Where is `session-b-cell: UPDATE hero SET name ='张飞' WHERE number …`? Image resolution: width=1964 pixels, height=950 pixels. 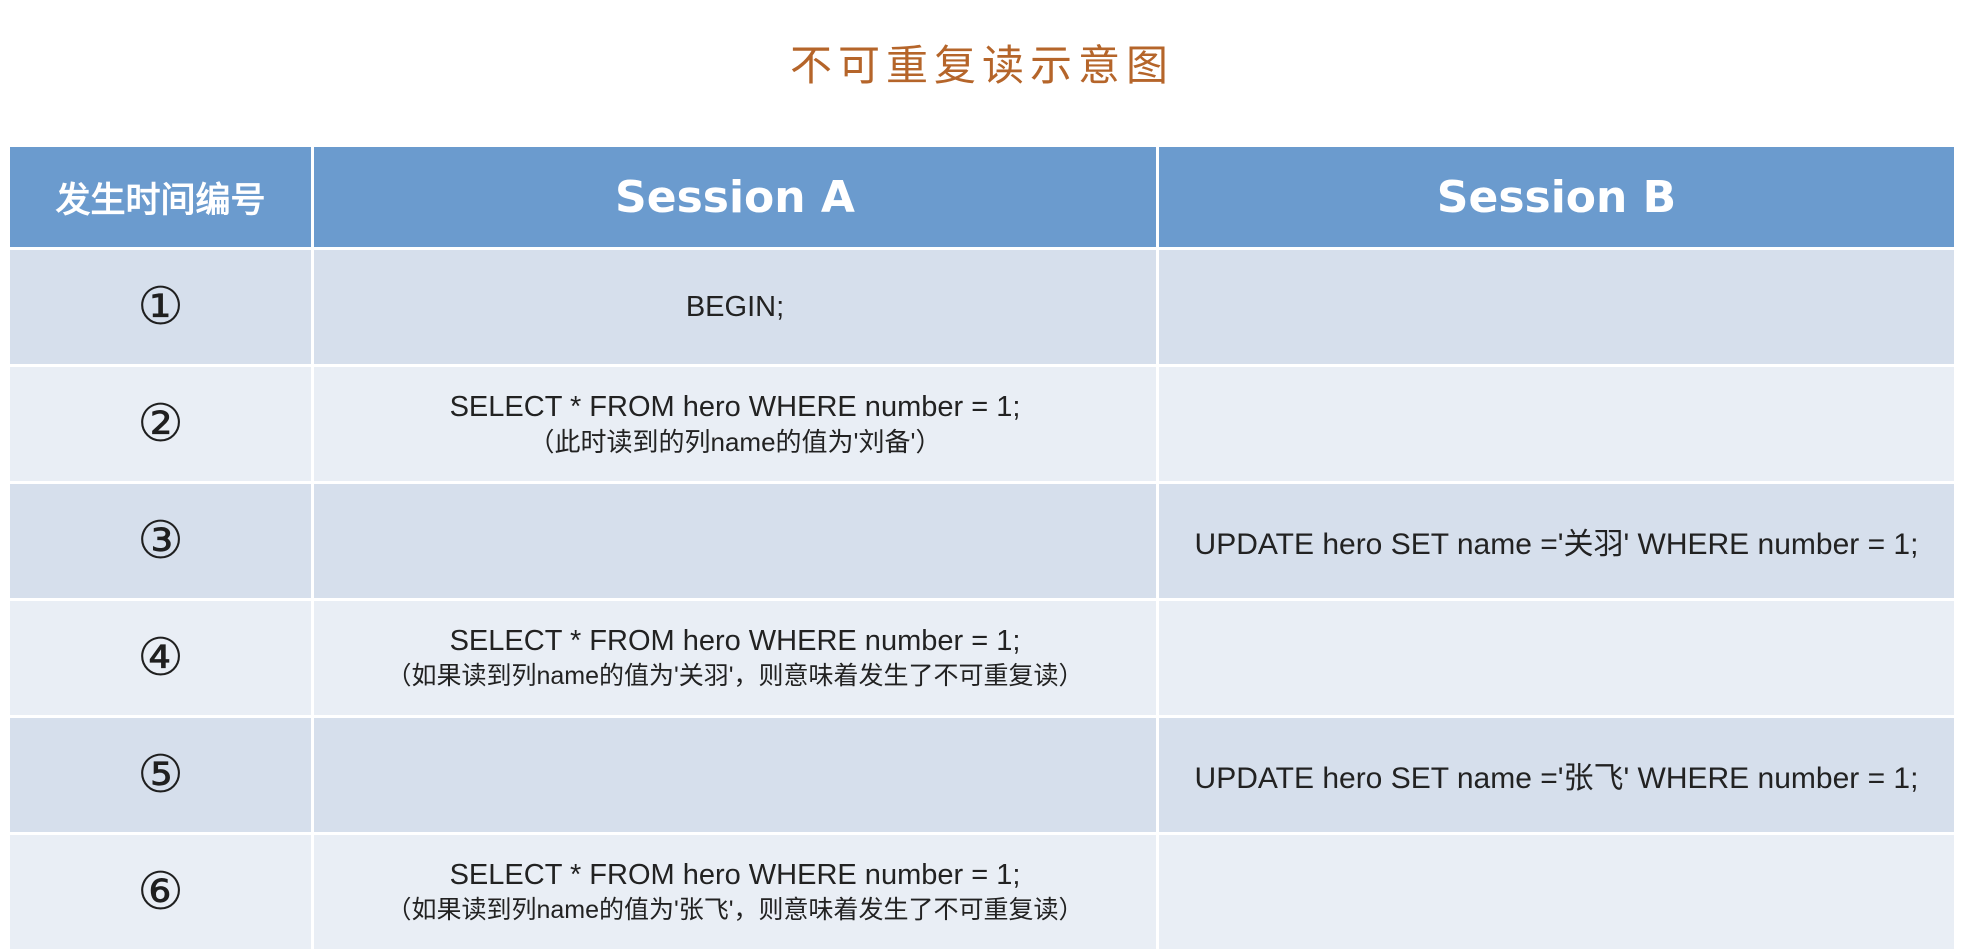 session-b-cell: UPDATE hero SET name ='张飞' WHERE number … is located at coordinates (1556, 775).